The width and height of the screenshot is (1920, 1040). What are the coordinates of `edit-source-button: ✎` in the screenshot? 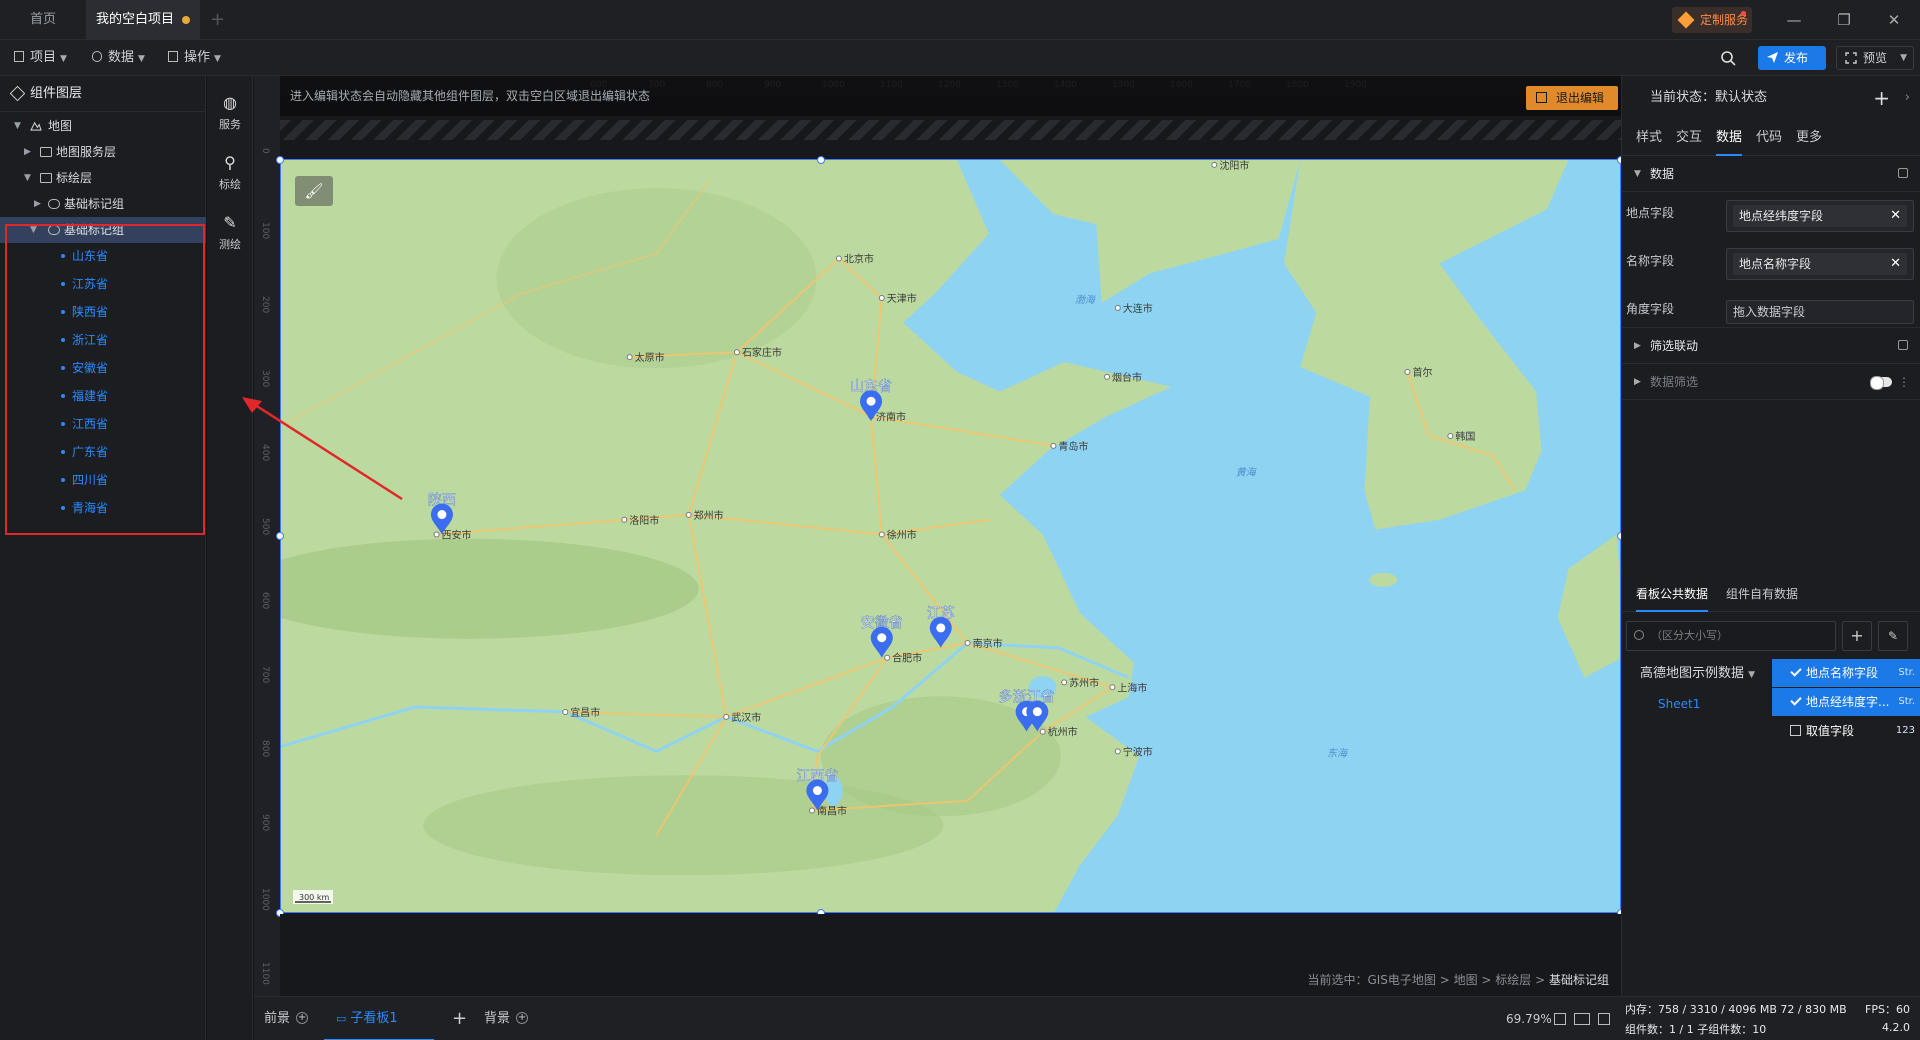 It's located at (1893, 636).